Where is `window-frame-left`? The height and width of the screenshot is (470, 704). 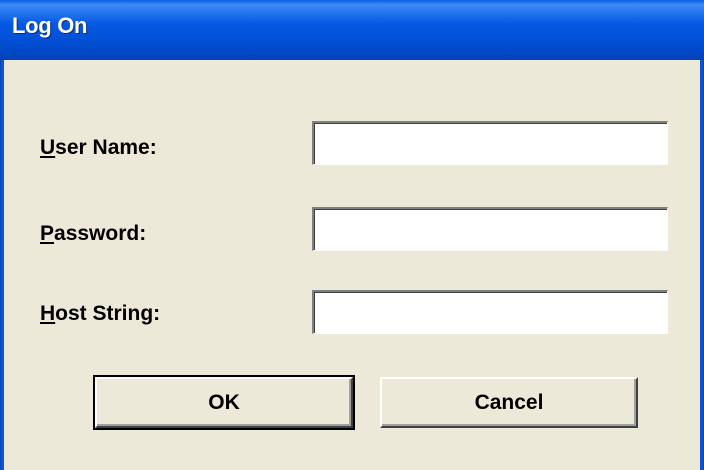 window-frame-left is located at coordinates (2, 265).